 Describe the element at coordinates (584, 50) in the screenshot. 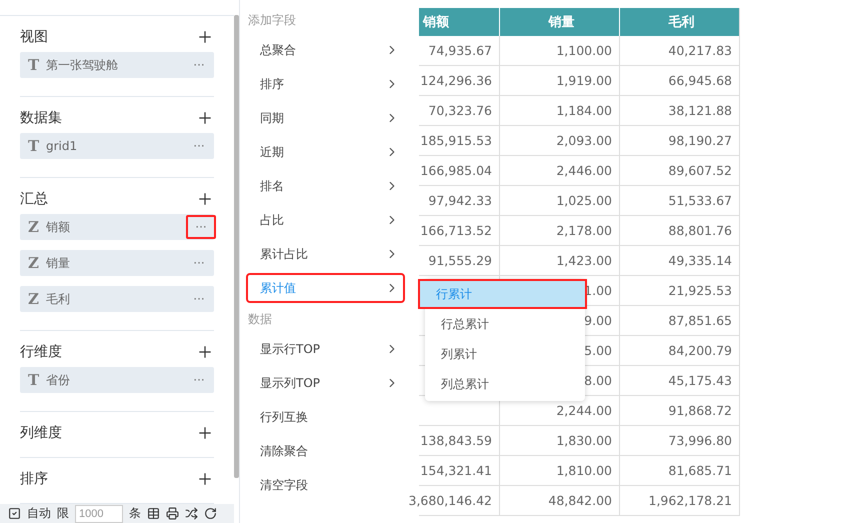

I see `table-cell: 1,100.00` at that location.